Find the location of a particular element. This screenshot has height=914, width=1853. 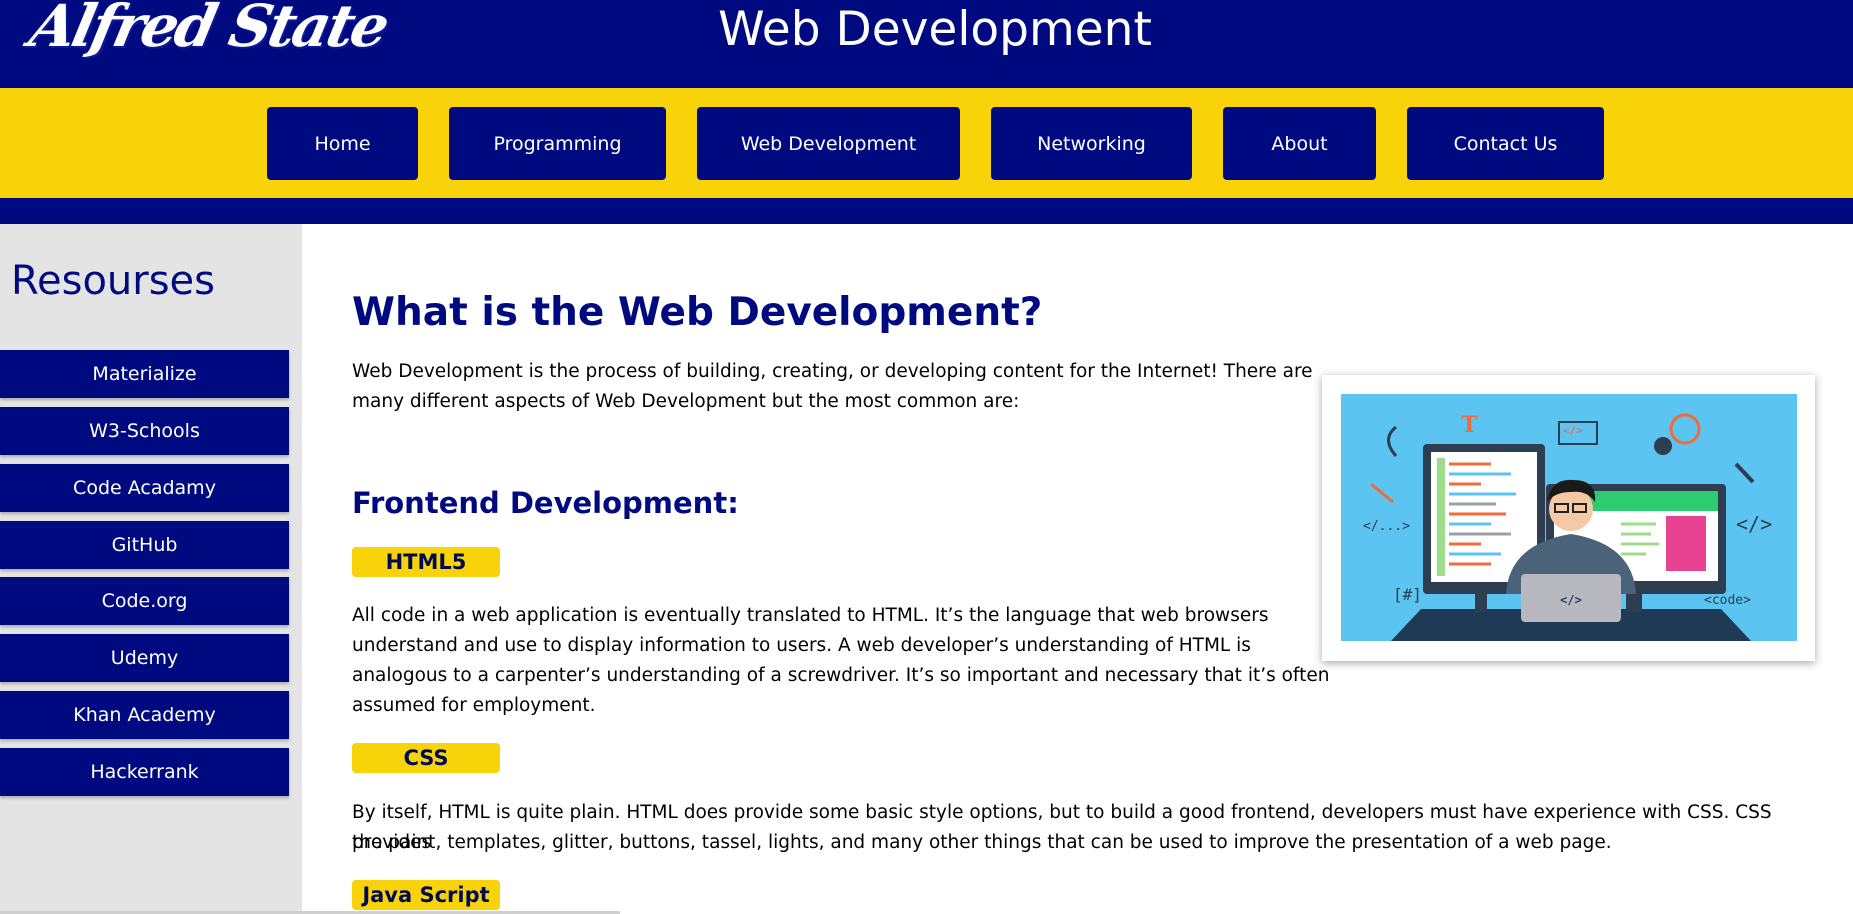

sidebar-item-code-acadamy: Code Acadamy is located at coordinates (144, 488).